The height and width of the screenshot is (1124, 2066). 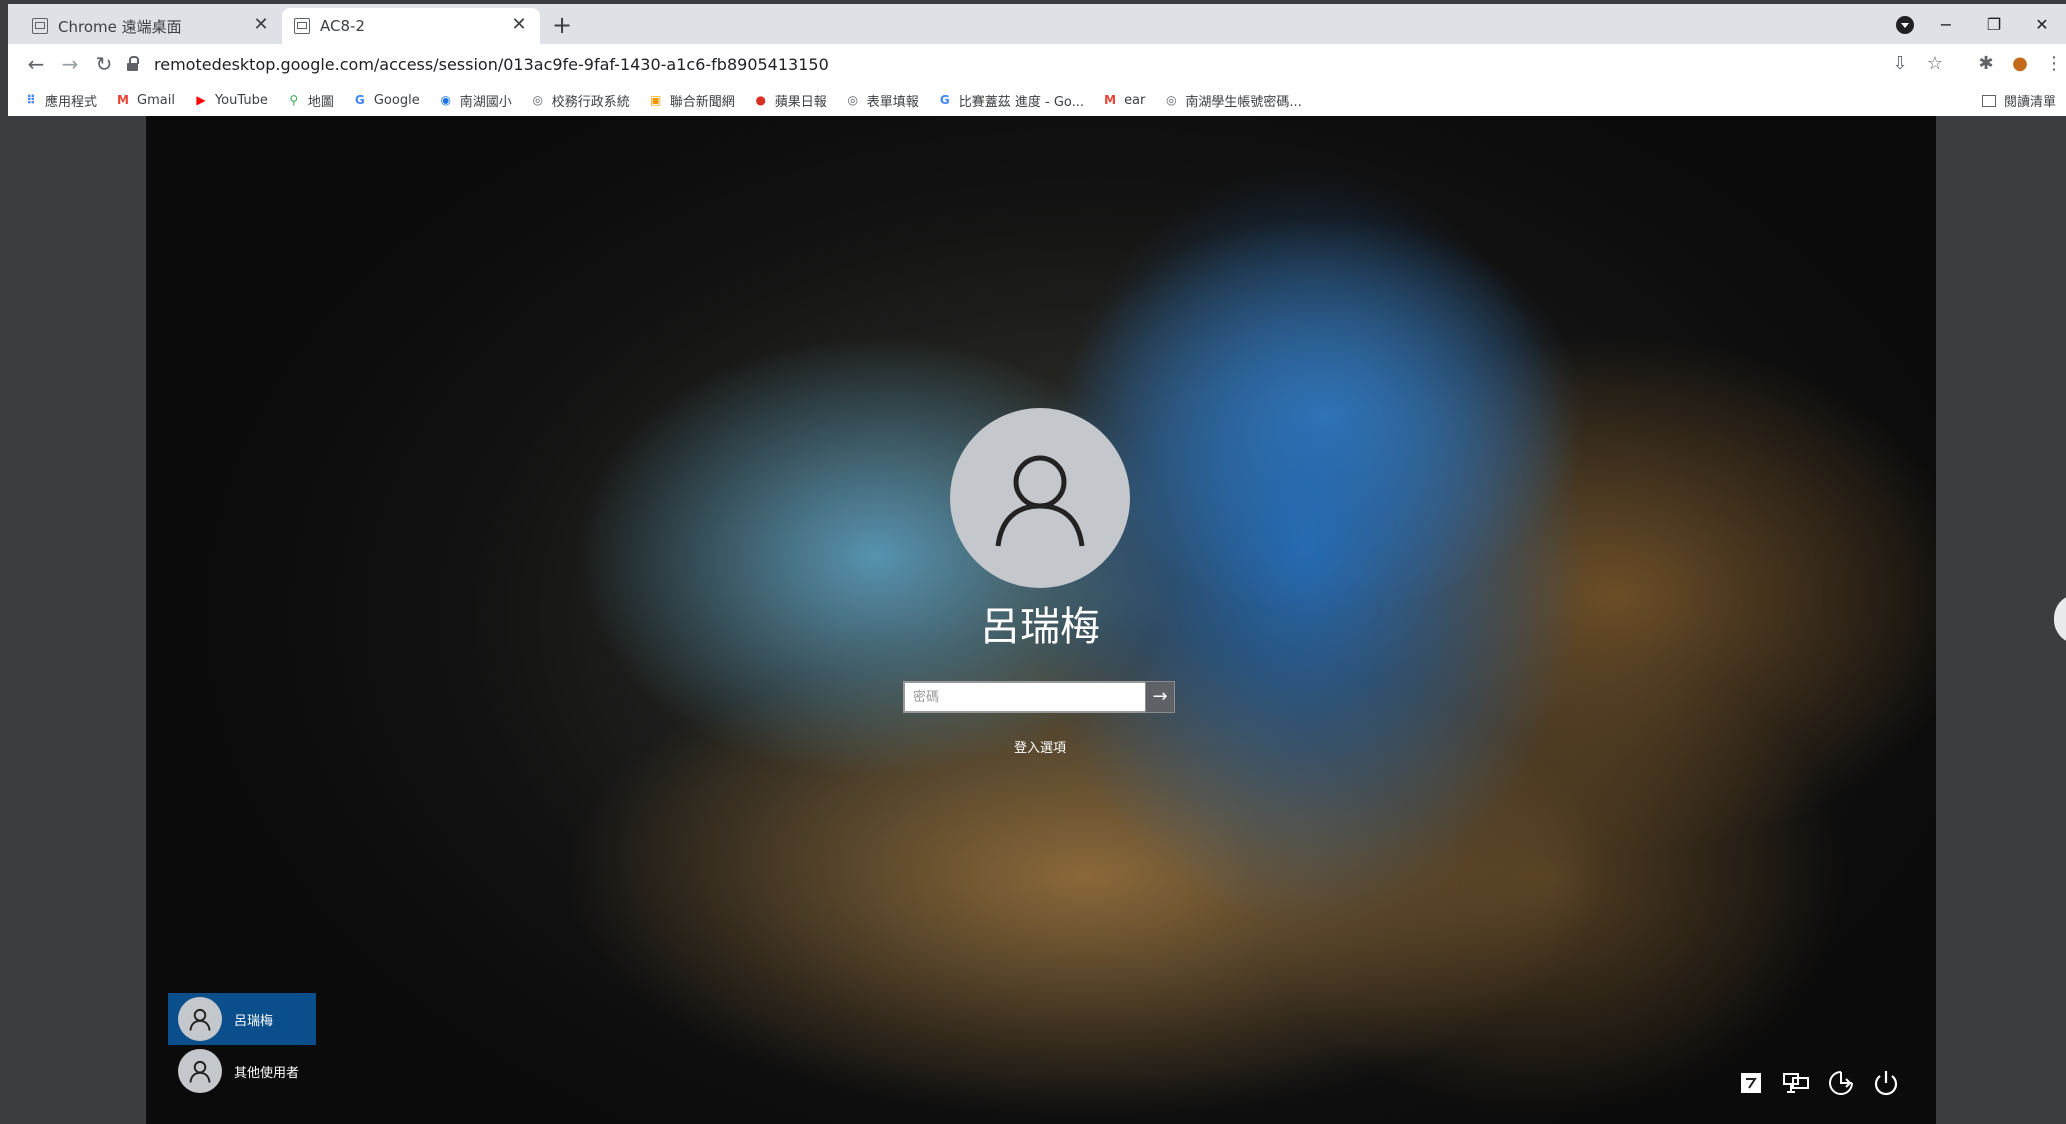 I want to click on reading-list-label: 閱讀清單, so click(x=2029, y=102).